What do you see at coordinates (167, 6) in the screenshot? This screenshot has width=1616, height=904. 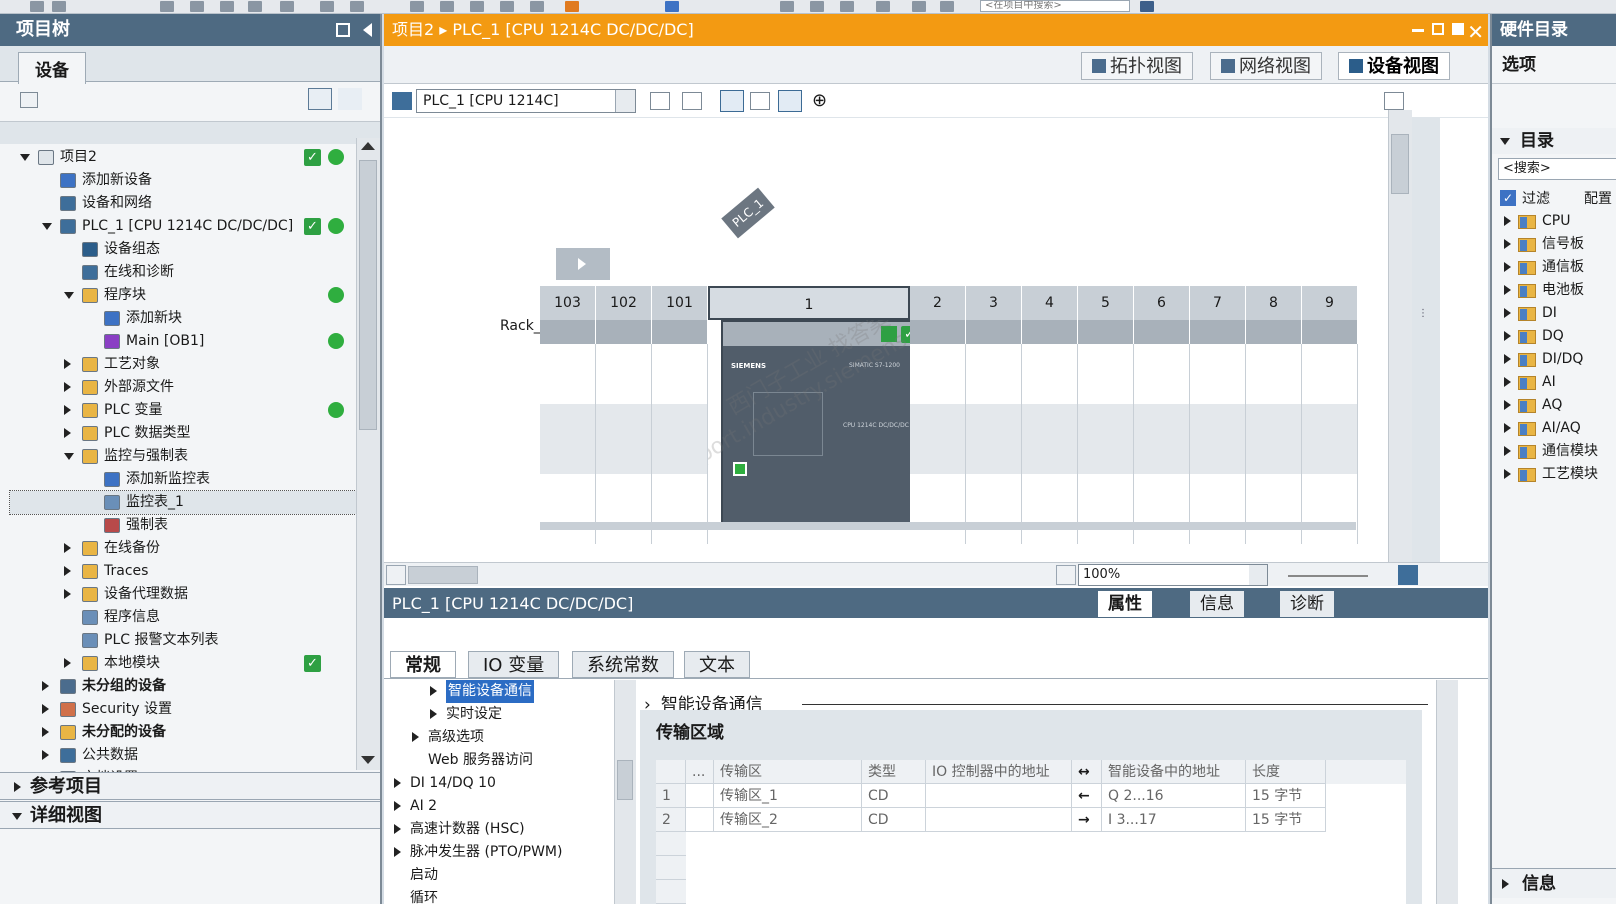 I see `print-icon` at bounding box center [167, 6].